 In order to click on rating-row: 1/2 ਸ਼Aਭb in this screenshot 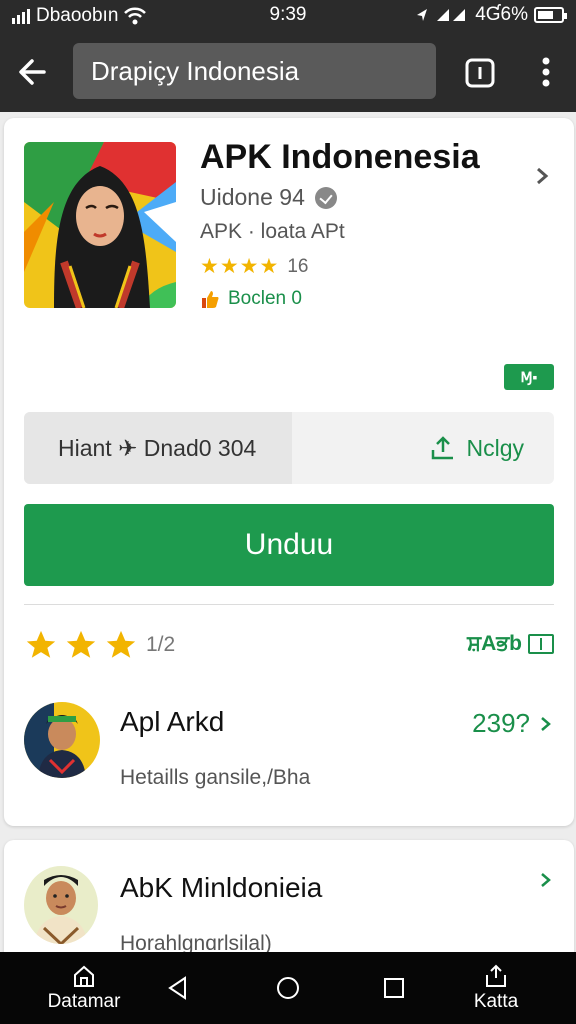, I will do `click(289, 648)`.